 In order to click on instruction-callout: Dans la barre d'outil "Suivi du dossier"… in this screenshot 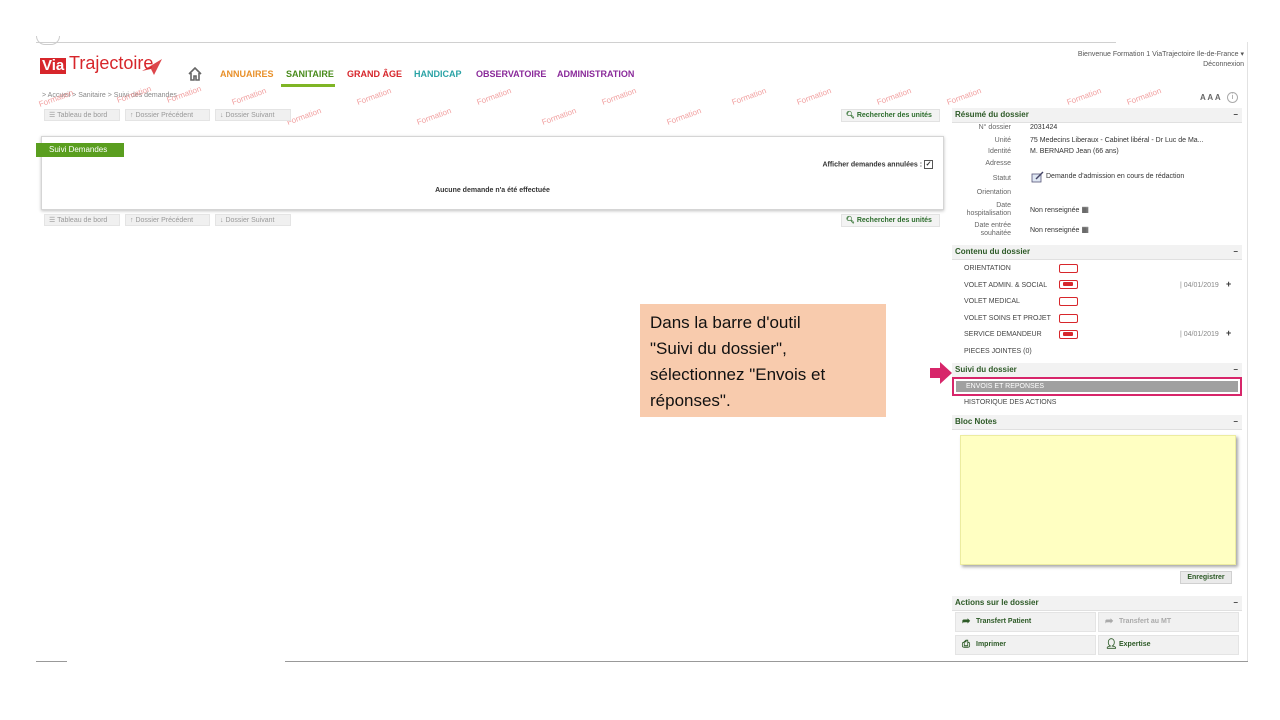, I will do `click(763, 360)`.